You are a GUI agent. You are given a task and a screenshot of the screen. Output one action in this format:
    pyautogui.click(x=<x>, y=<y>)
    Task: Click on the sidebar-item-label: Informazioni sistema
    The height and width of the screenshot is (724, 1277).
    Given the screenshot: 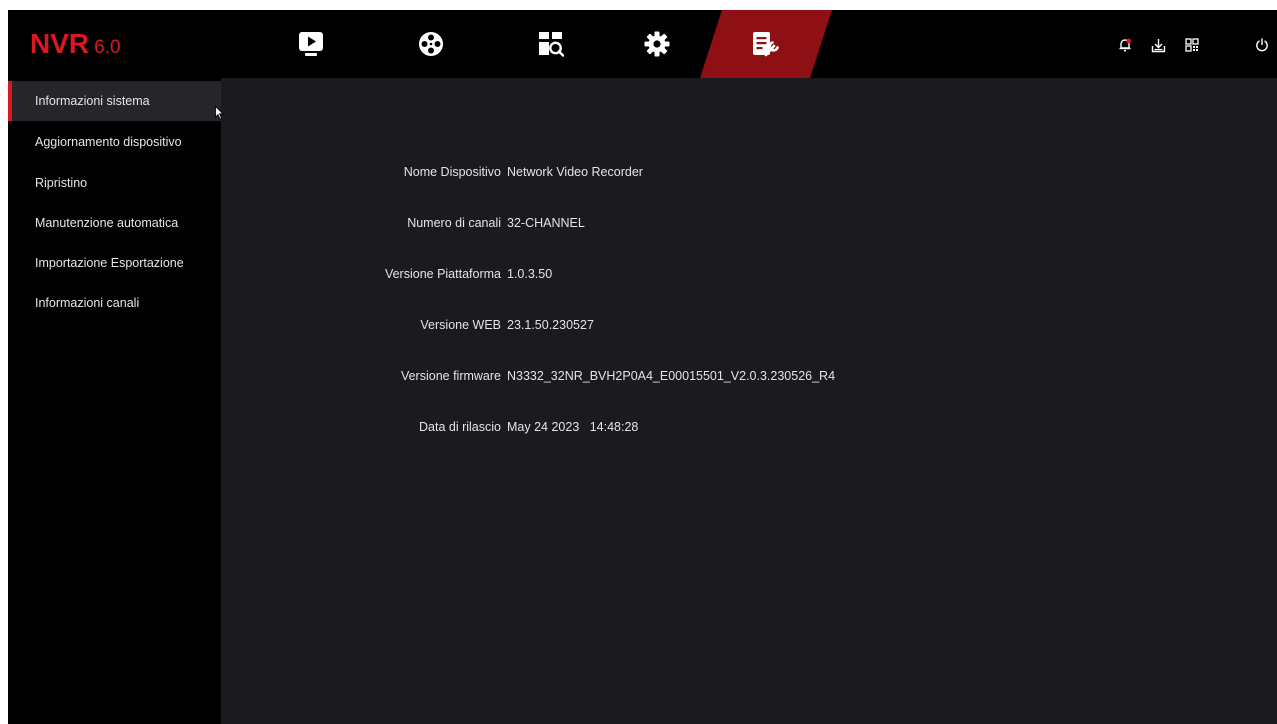 What is the action you would take?
    pyautogui.click(x=92, y=101)
    